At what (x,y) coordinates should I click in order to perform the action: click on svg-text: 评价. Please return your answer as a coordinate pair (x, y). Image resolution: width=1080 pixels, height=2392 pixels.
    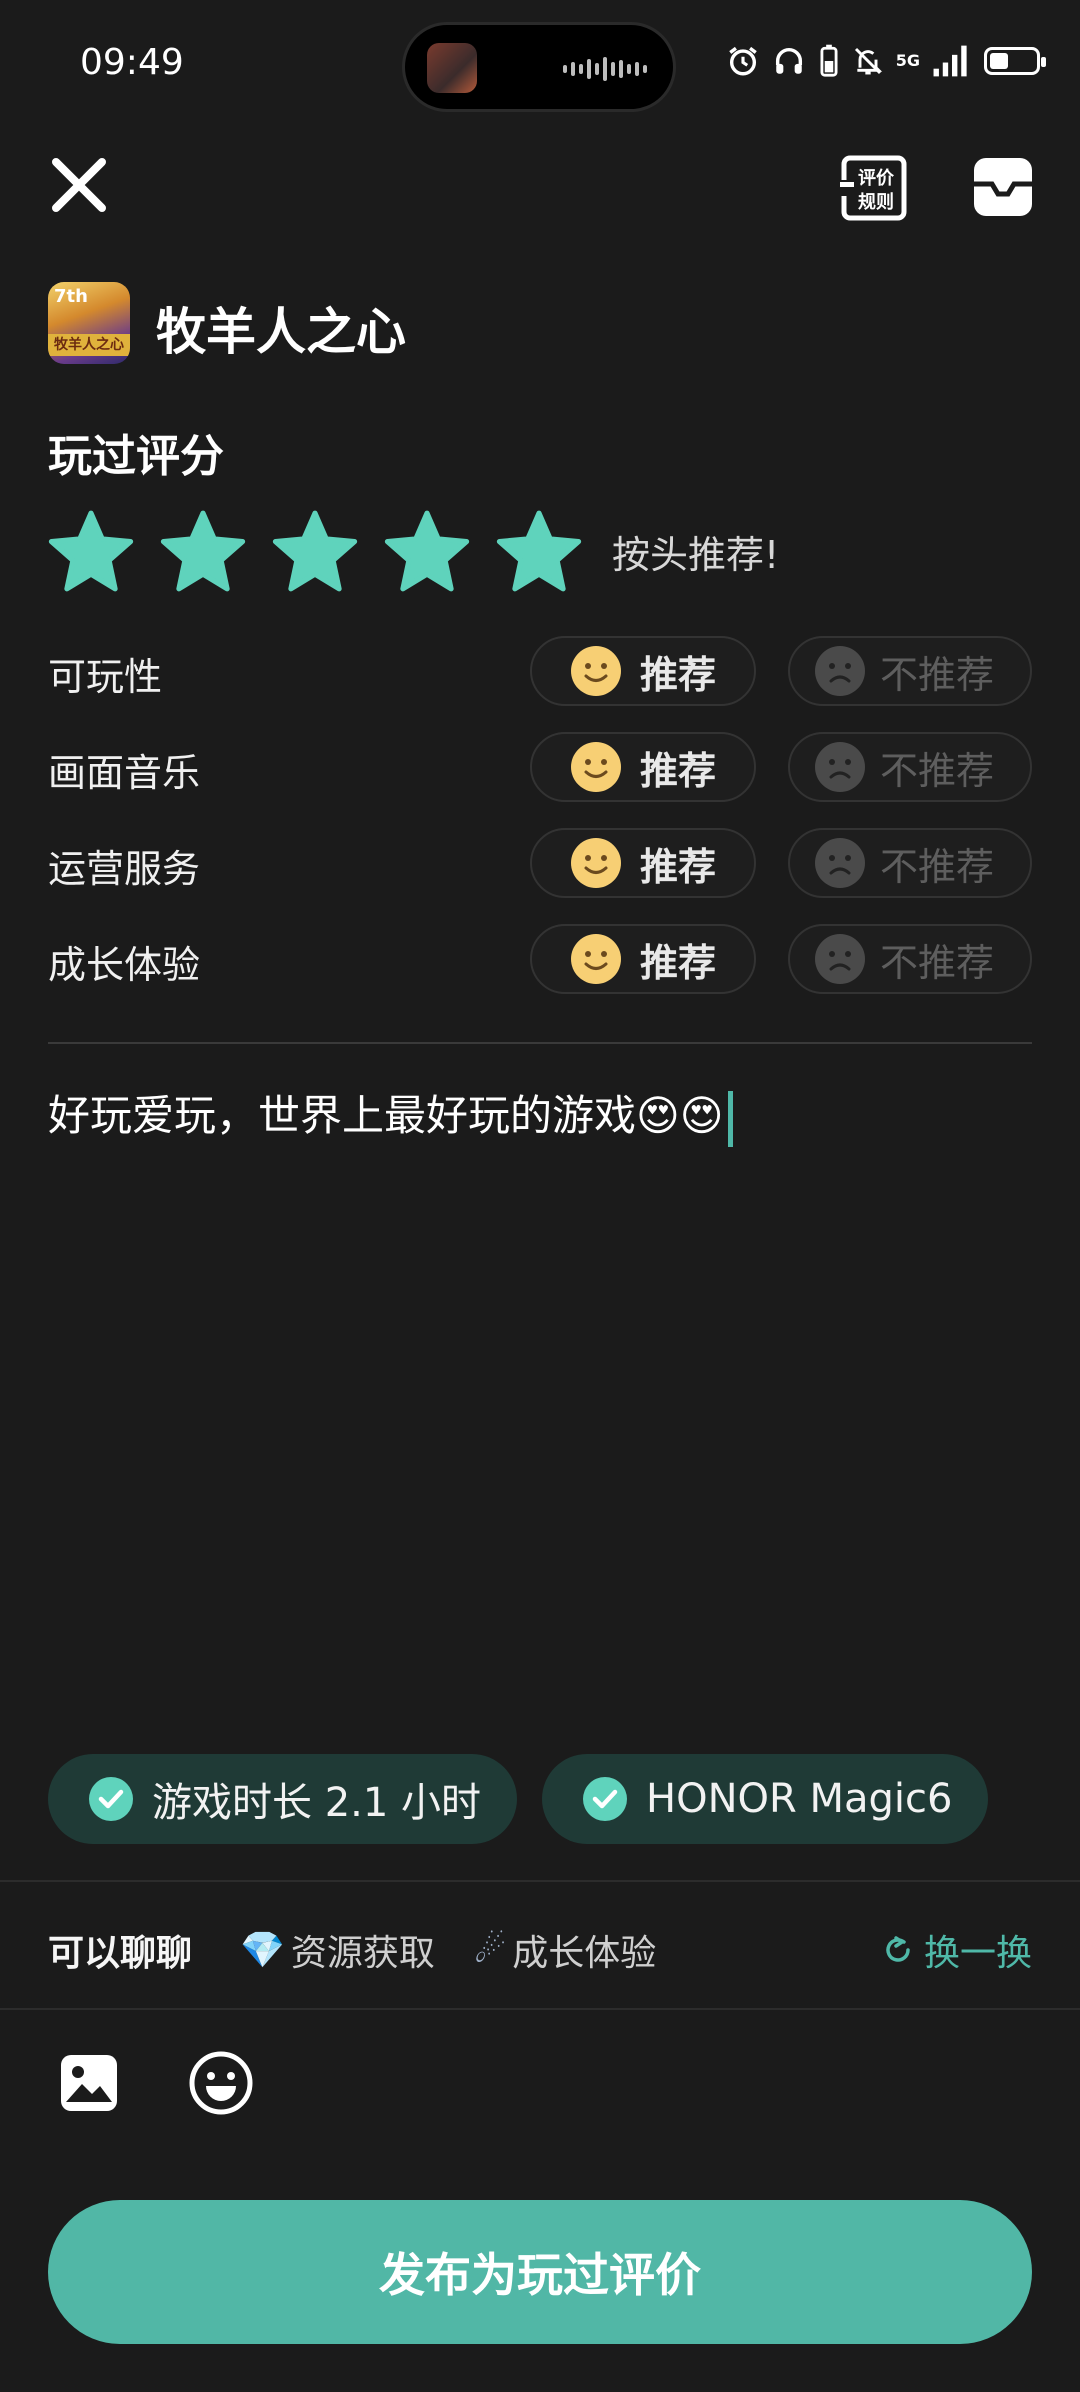
    Looking at the image, I should click on (876, 178).